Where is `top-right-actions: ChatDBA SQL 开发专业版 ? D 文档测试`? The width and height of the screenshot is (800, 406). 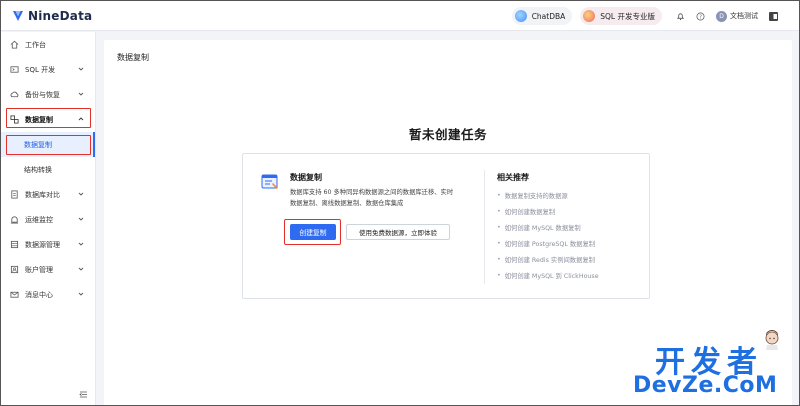 top-right-actions: ChatDBA SQL 开发专业版 ? D 文档测试 is located at coordinates (645, 16).